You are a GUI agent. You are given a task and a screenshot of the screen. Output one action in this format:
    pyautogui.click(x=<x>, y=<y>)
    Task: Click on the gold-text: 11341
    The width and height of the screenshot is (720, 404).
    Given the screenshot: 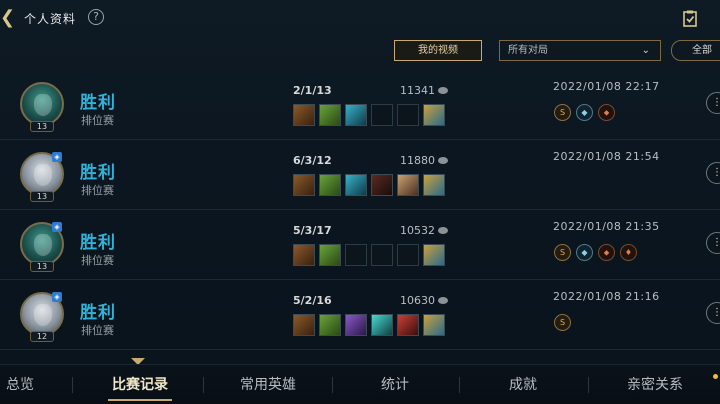 What is the action you would take?
    pyautogui.click(x=424, y=90)
    